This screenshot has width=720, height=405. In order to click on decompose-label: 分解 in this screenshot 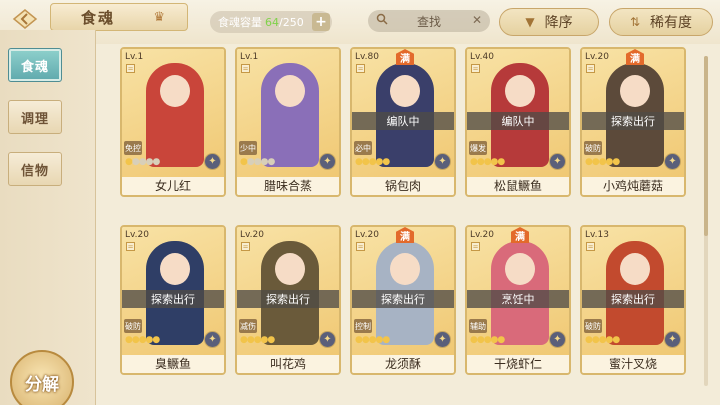, I will do `click(42, 384)`.